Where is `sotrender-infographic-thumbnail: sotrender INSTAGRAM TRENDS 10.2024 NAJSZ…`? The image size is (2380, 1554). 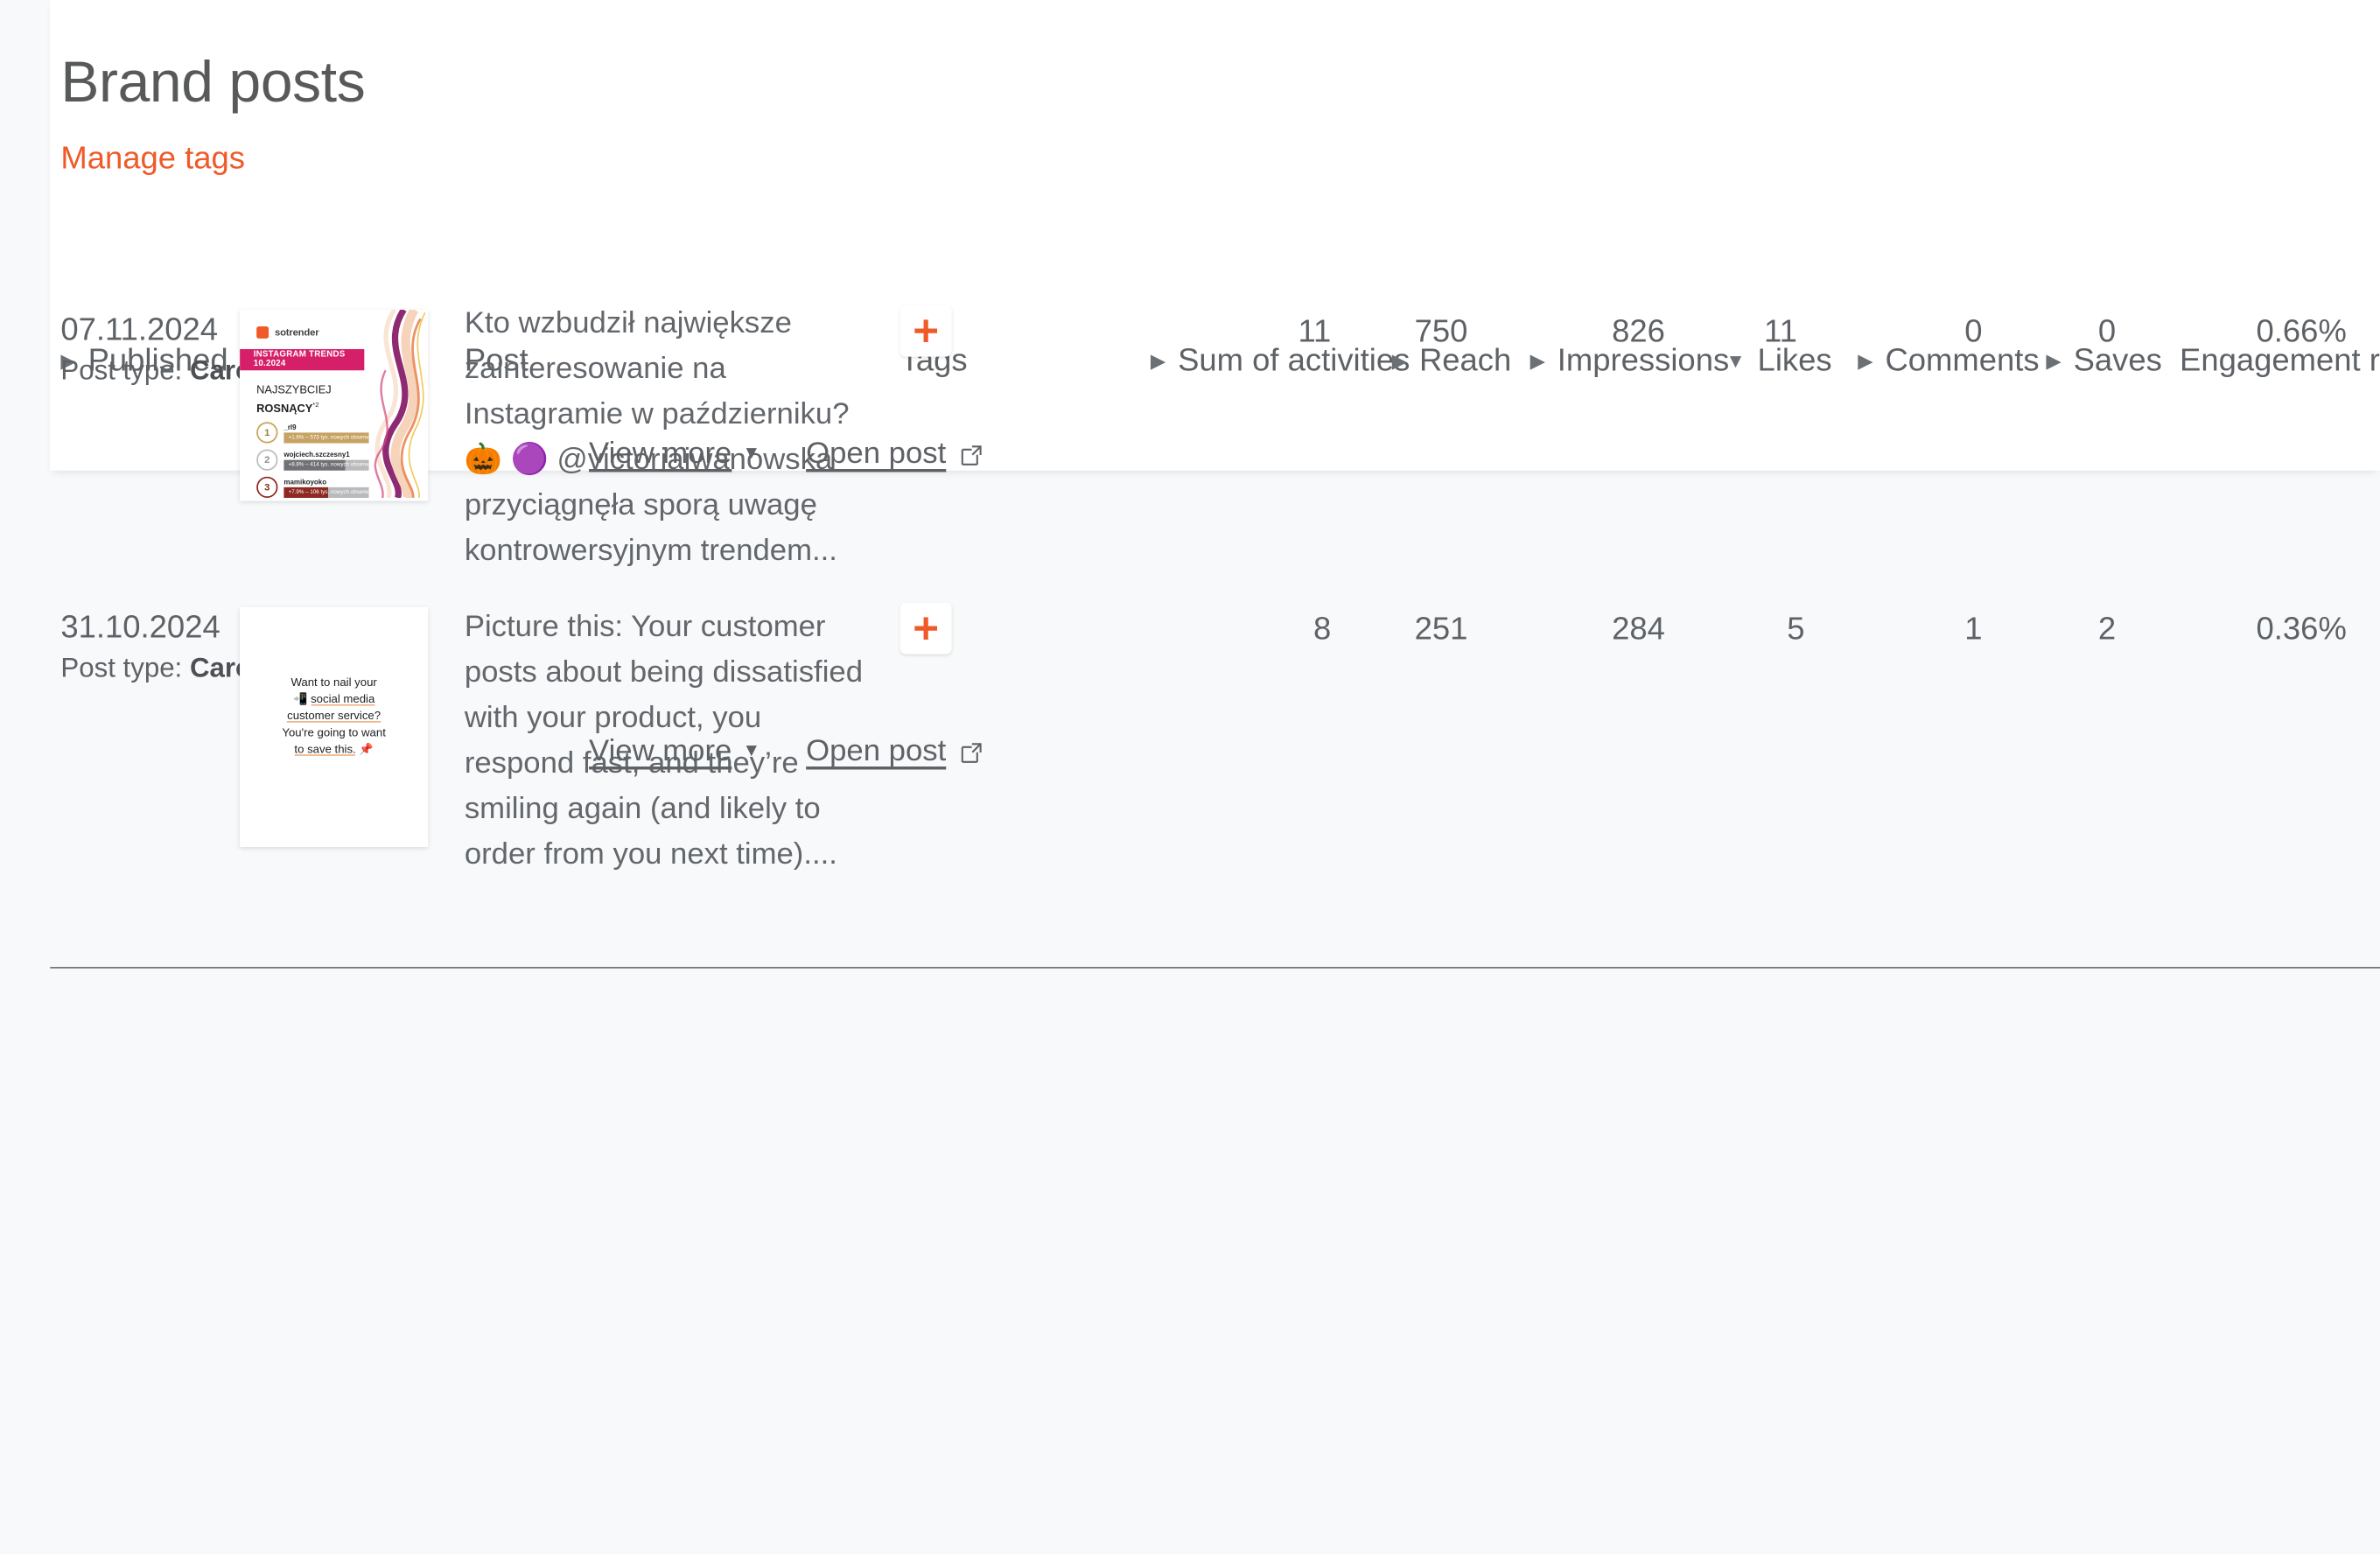
sotrender-infographic-thumbnail: sotrender INSTAGRAM TRENDS 10.2024 NAJSZ… is located at coordinates (334, 403).